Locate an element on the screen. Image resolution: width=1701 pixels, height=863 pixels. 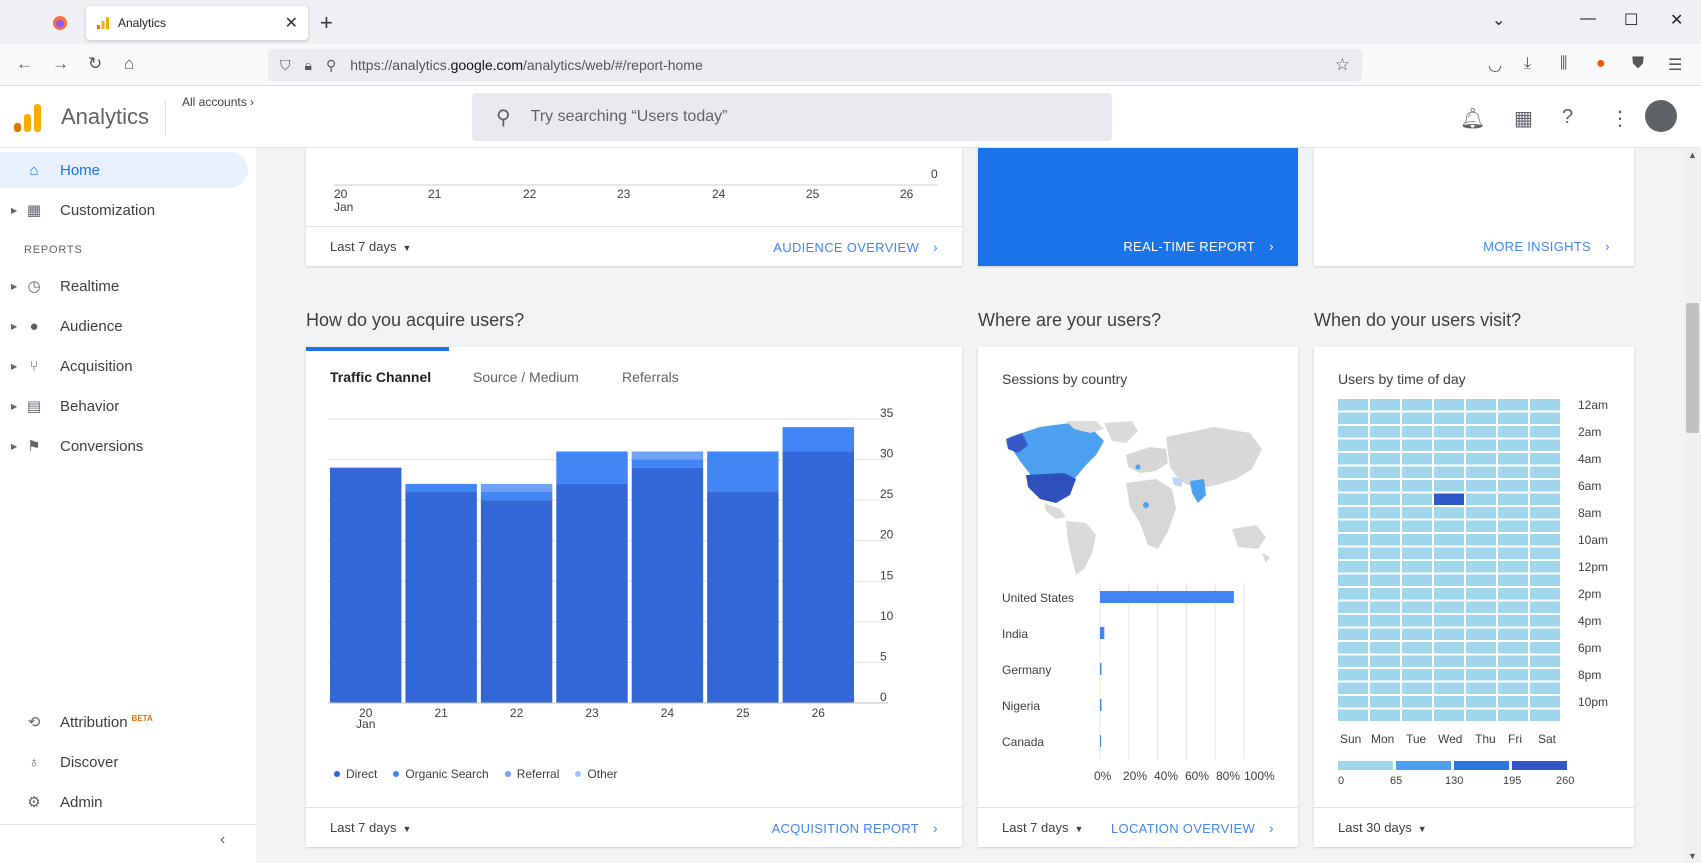
sidebar-item-realtime: ▶ ◷ Realtime is located at coordinates (124, 286).